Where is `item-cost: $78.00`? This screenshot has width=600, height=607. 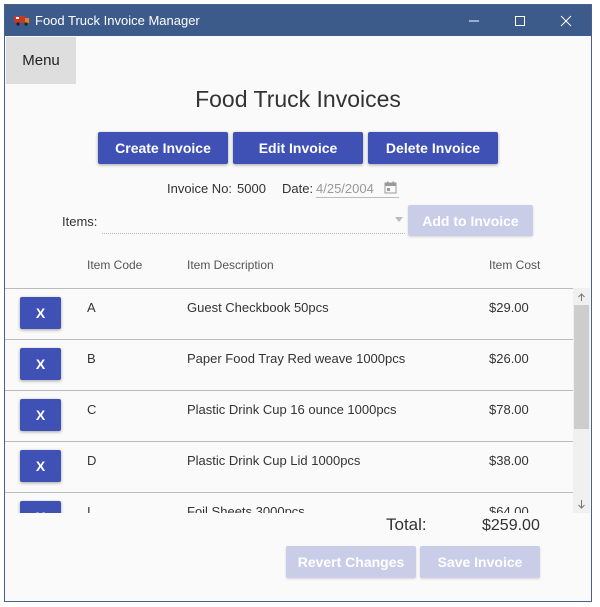 item-cost: $78.00 is located at coordinates (509, 409).